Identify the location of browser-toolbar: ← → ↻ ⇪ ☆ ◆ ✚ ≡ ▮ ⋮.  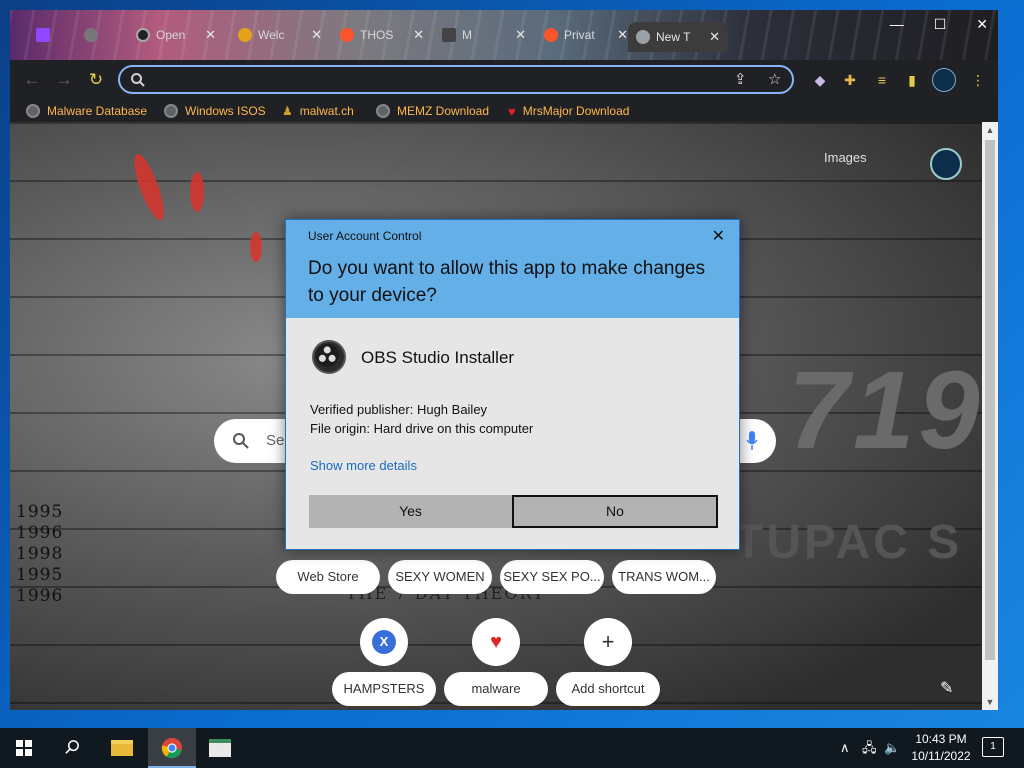
(504, 80).